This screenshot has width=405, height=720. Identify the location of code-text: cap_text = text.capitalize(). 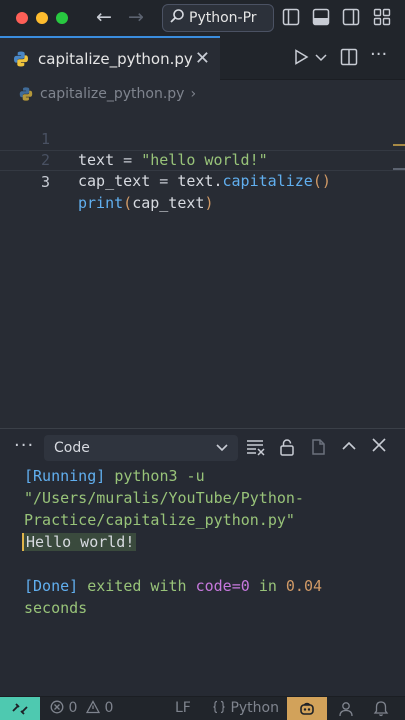
(204, 181).